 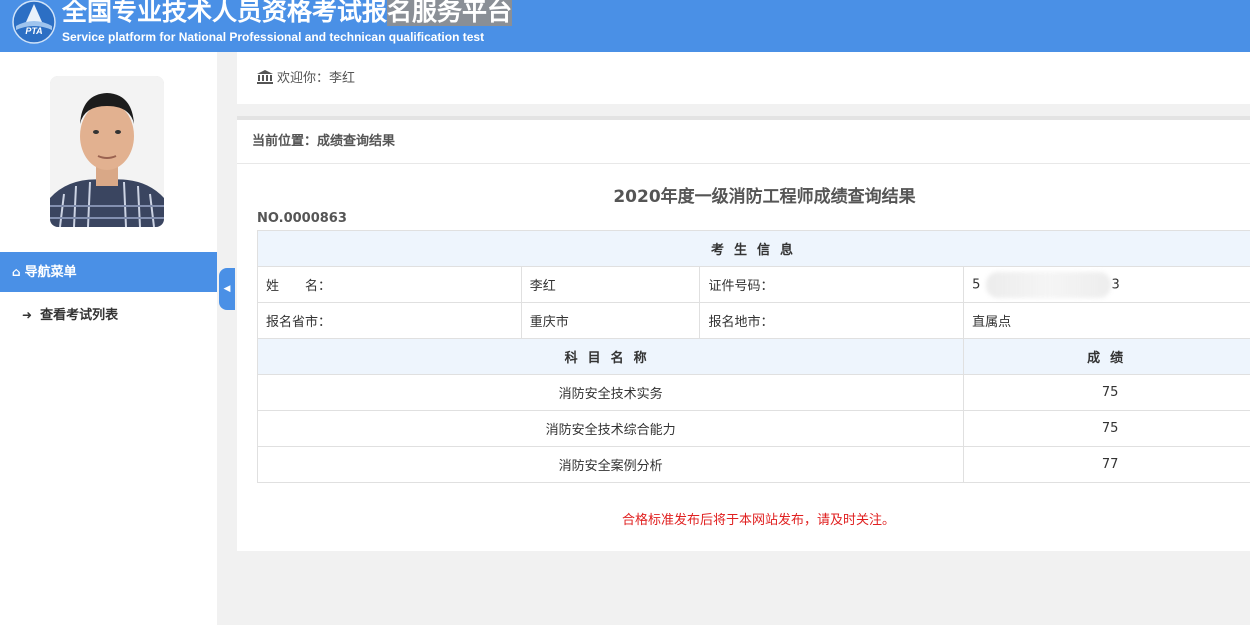 What do you see at coordinates (1106, 464) in the screenshot?
I see `subject-score: 77` at bounding box center [1106, 464].